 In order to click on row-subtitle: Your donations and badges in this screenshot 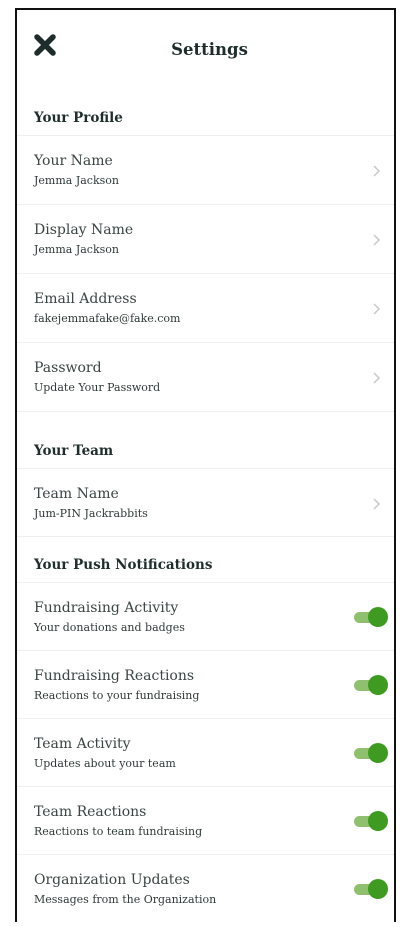, I will do `click(109, 627)`.